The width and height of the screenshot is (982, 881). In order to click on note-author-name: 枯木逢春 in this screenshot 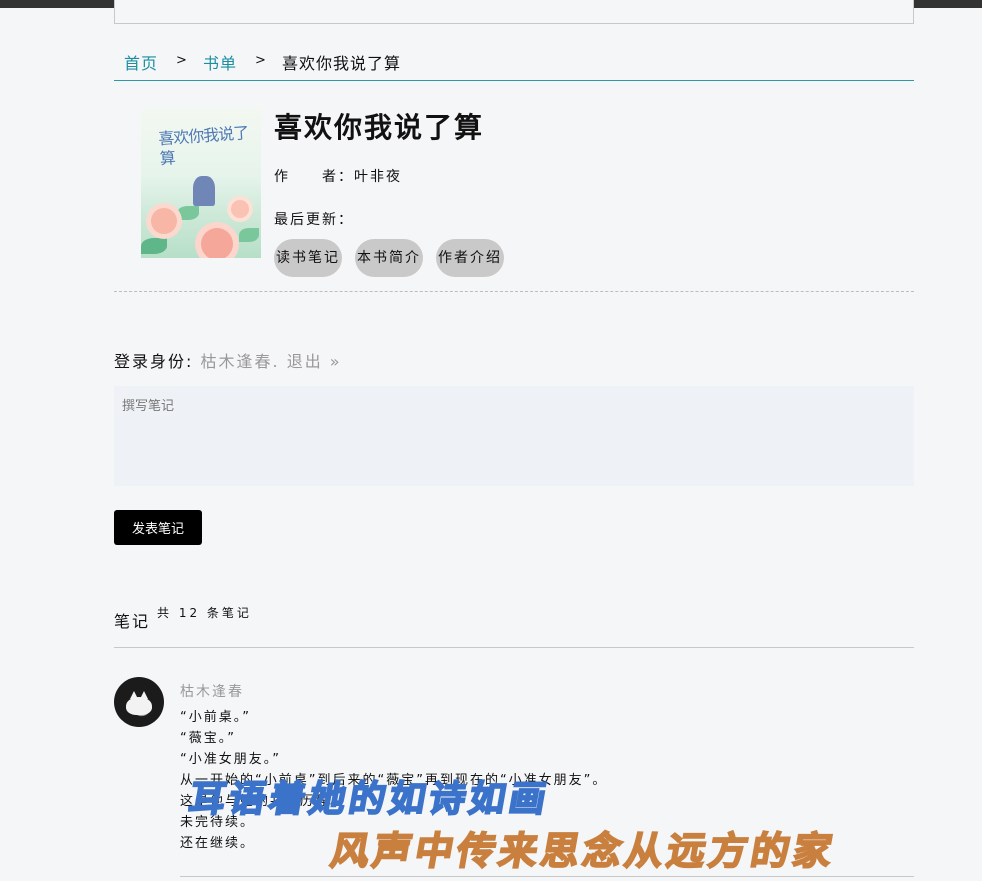, I will do `click(212, 691)`.